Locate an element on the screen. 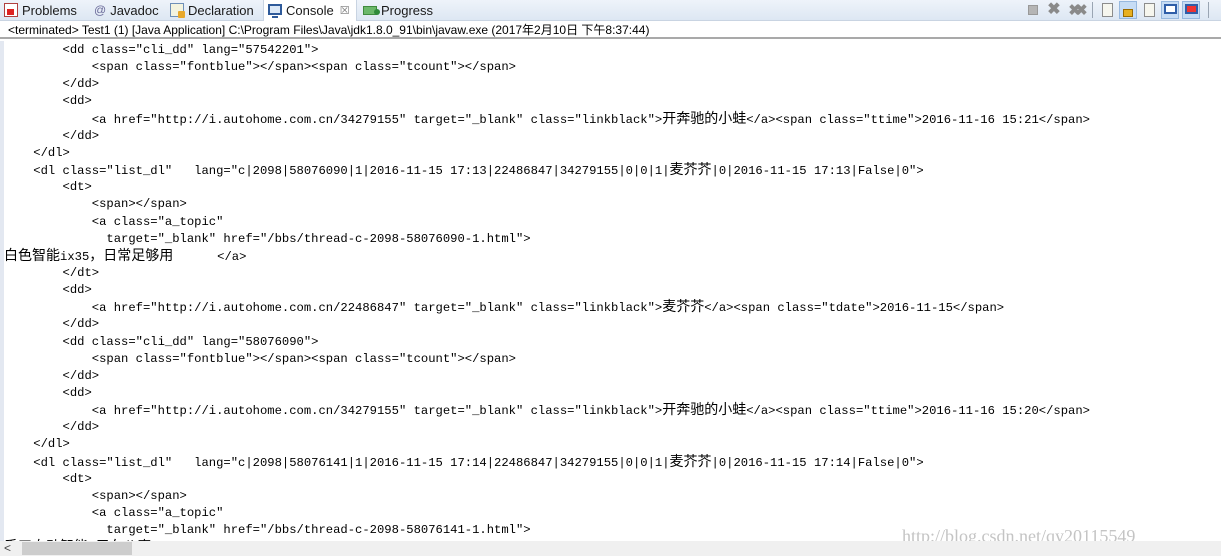  terminate-button is located at coordinates (1033, 10).